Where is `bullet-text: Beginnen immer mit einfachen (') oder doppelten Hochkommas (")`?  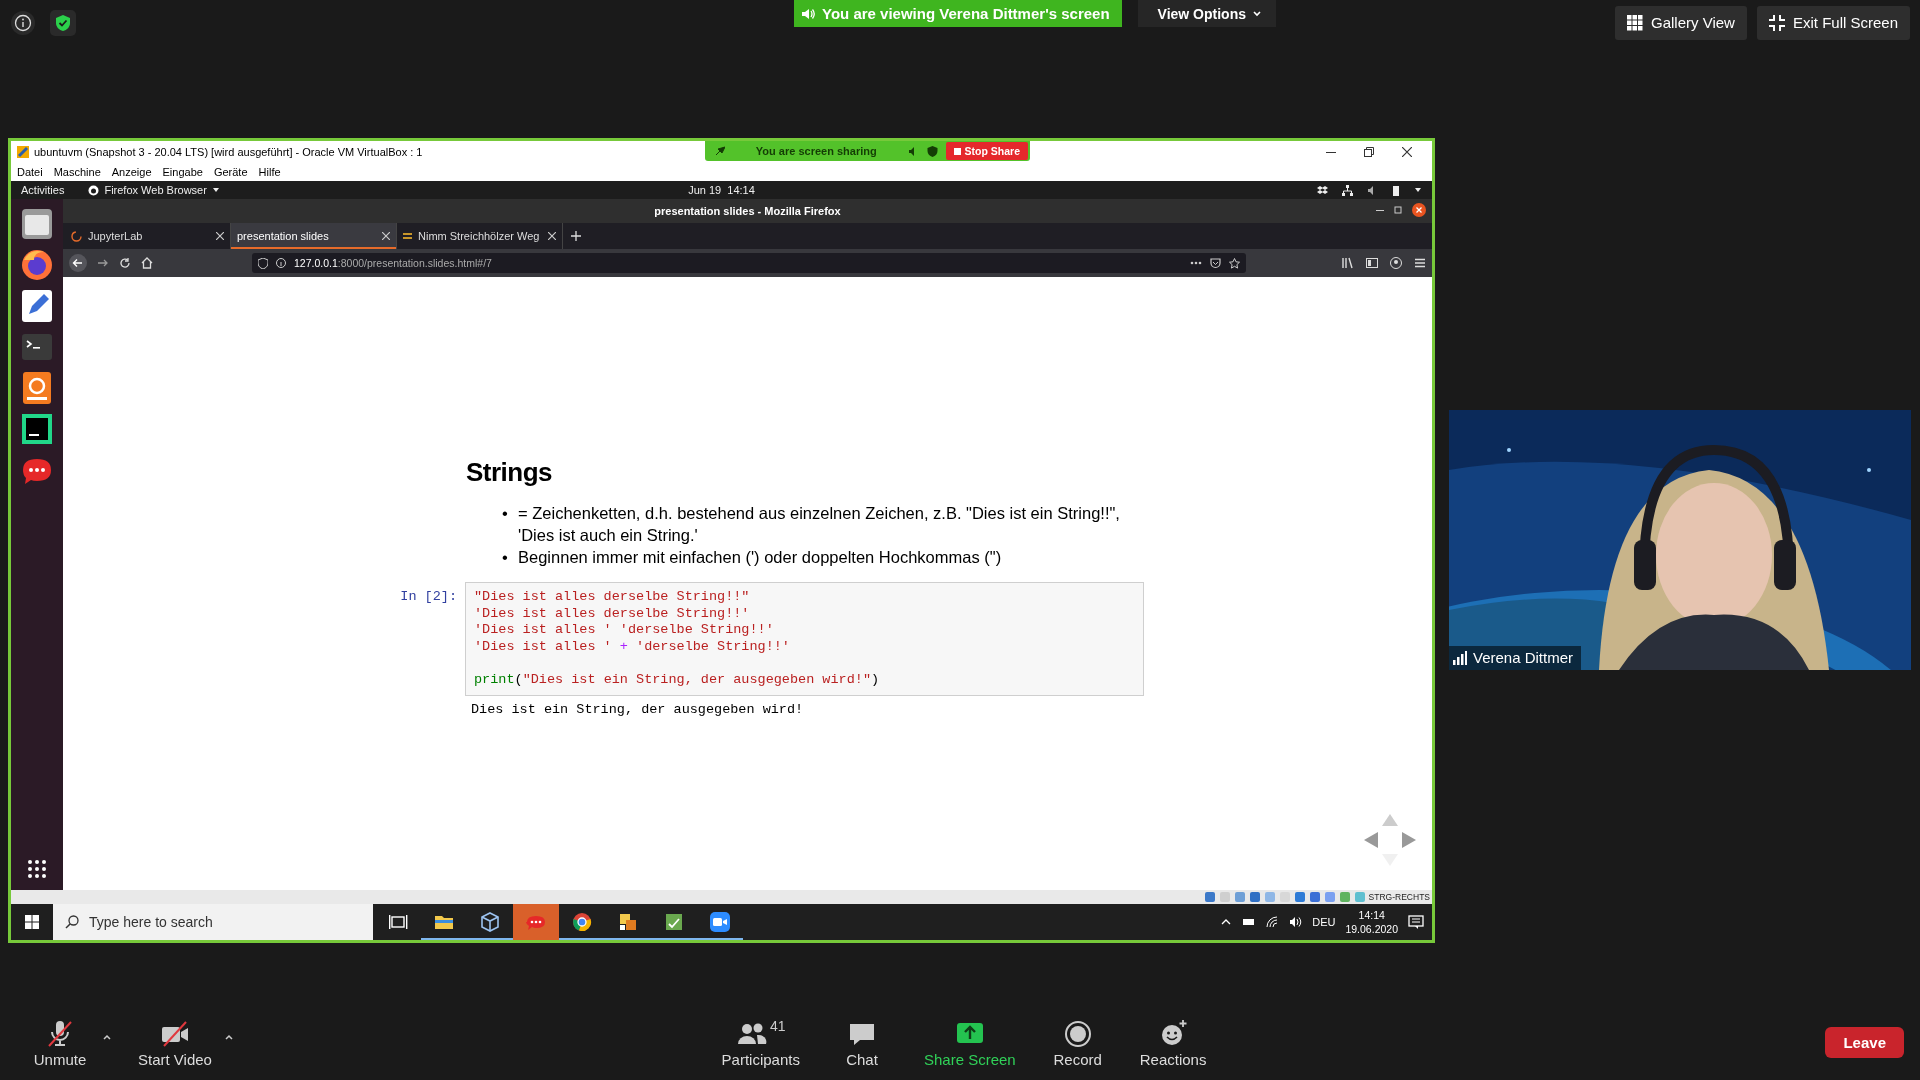 bullet-text: Beginnen immer mit einfachen (') oder doppelten Hochkommas (") is located at coordinates (760, 557).